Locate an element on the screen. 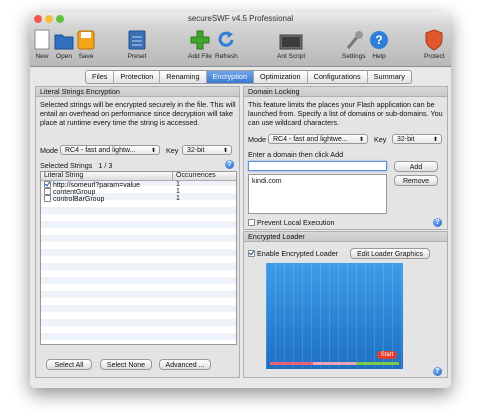 The image size is (480, 418). save-button: Save is located at coordinates (86, 44).